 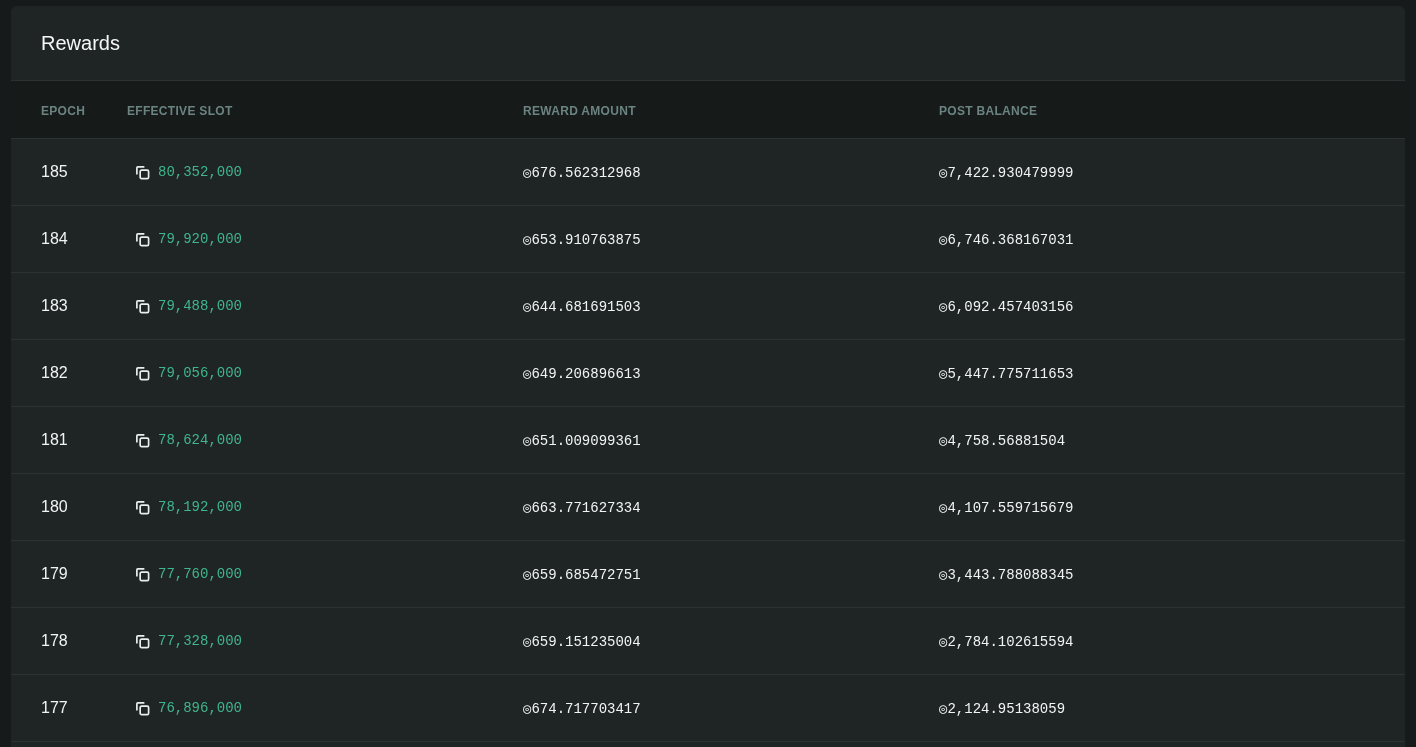 I want to click on post-balance-cell: ◎2,124.95138059, so click(x=1002, y=709).